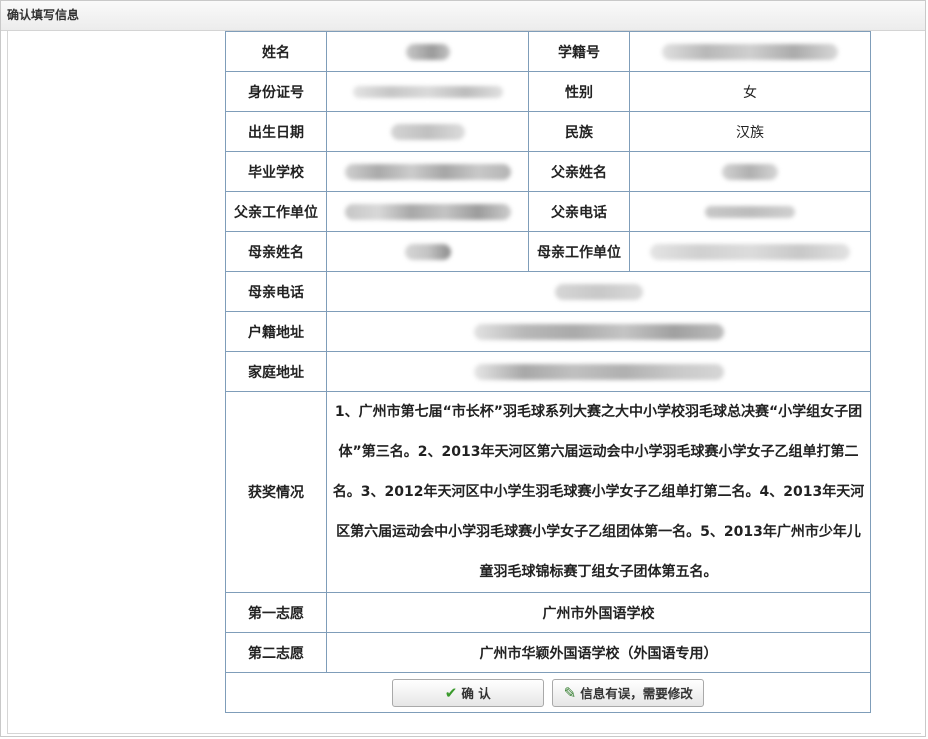 The width and height of the screenshot is (928, 739). I want to click on name-value, so click(427, 51).